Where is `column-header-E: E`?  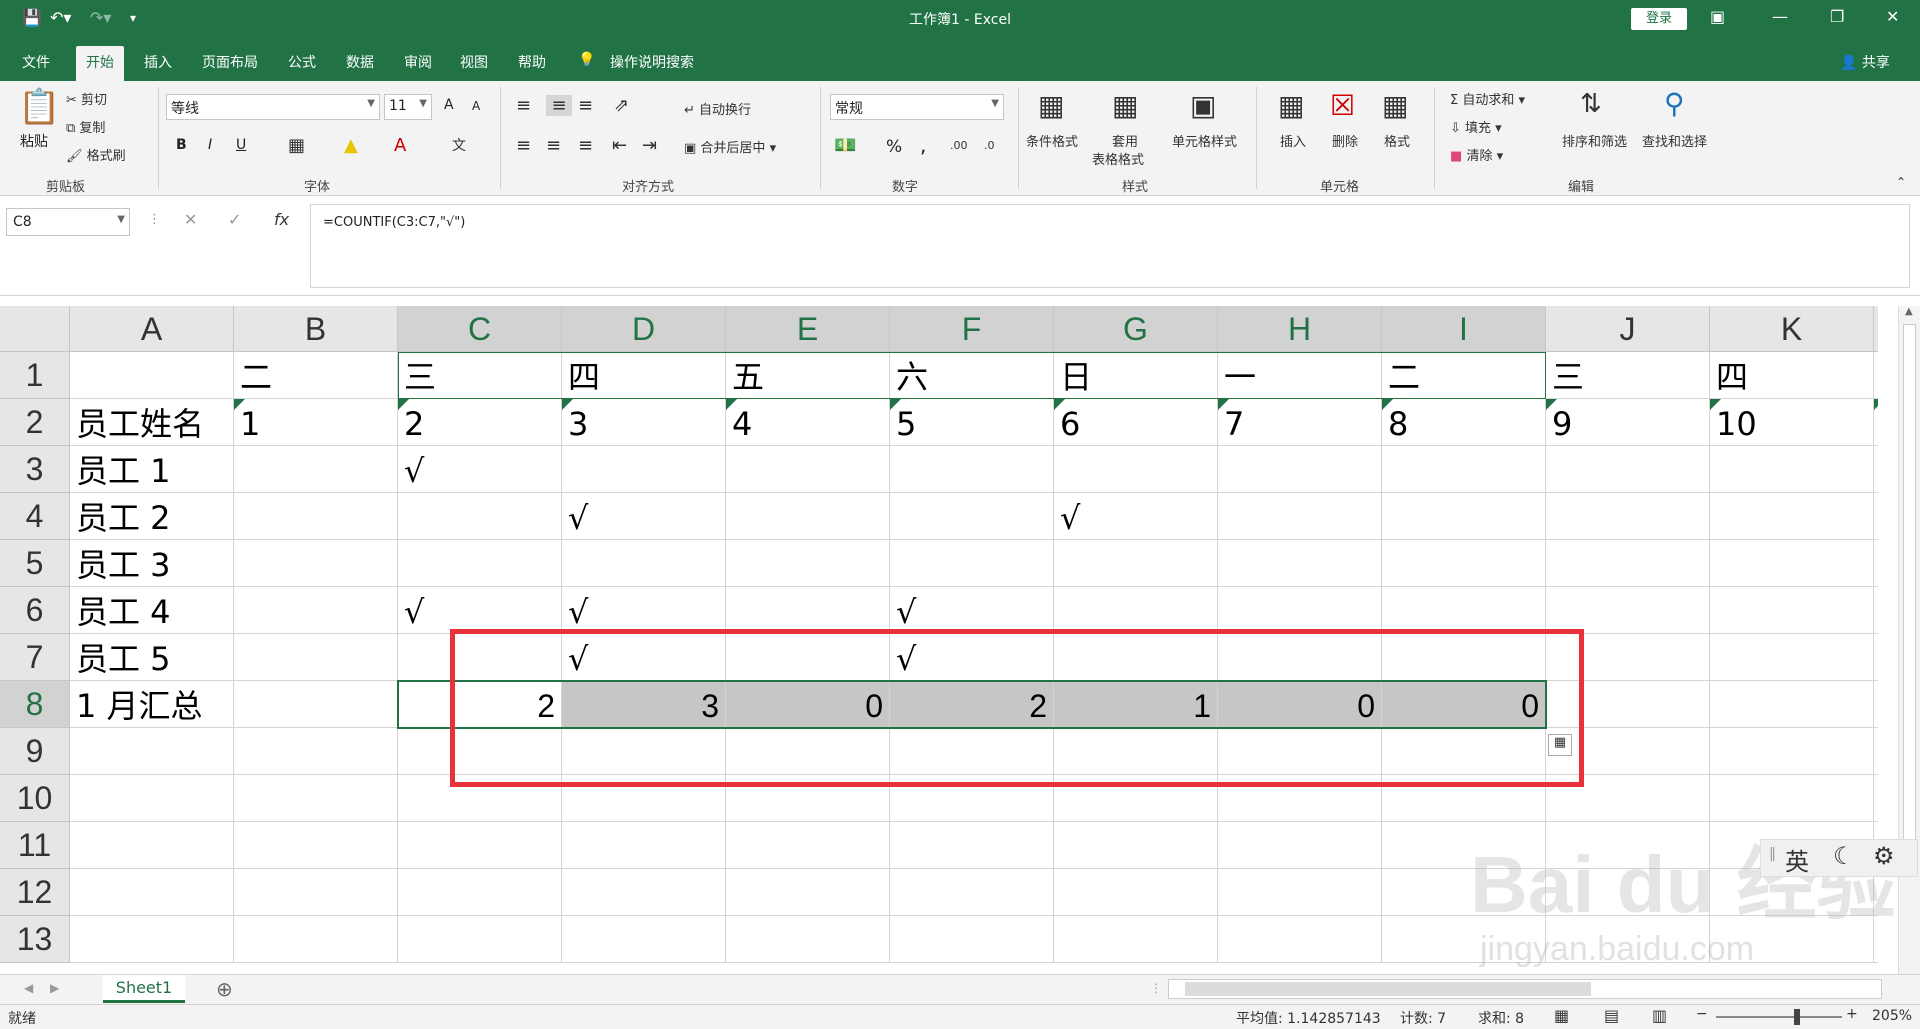 column-header-E: E is located at coordinates (808, 329).